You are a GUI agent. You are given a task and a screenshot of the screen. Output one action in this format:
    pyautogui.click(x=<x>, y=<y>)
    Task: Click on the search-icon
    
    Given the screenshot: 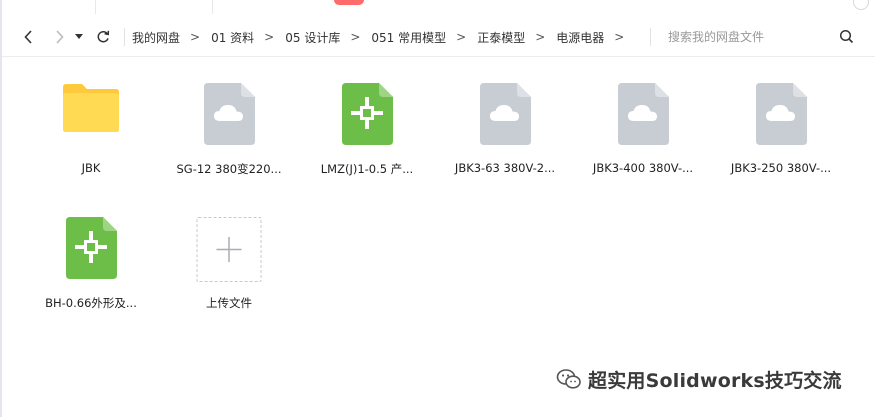 What is the action you would take?
    pyautogui.click(x=847, y=37)
    